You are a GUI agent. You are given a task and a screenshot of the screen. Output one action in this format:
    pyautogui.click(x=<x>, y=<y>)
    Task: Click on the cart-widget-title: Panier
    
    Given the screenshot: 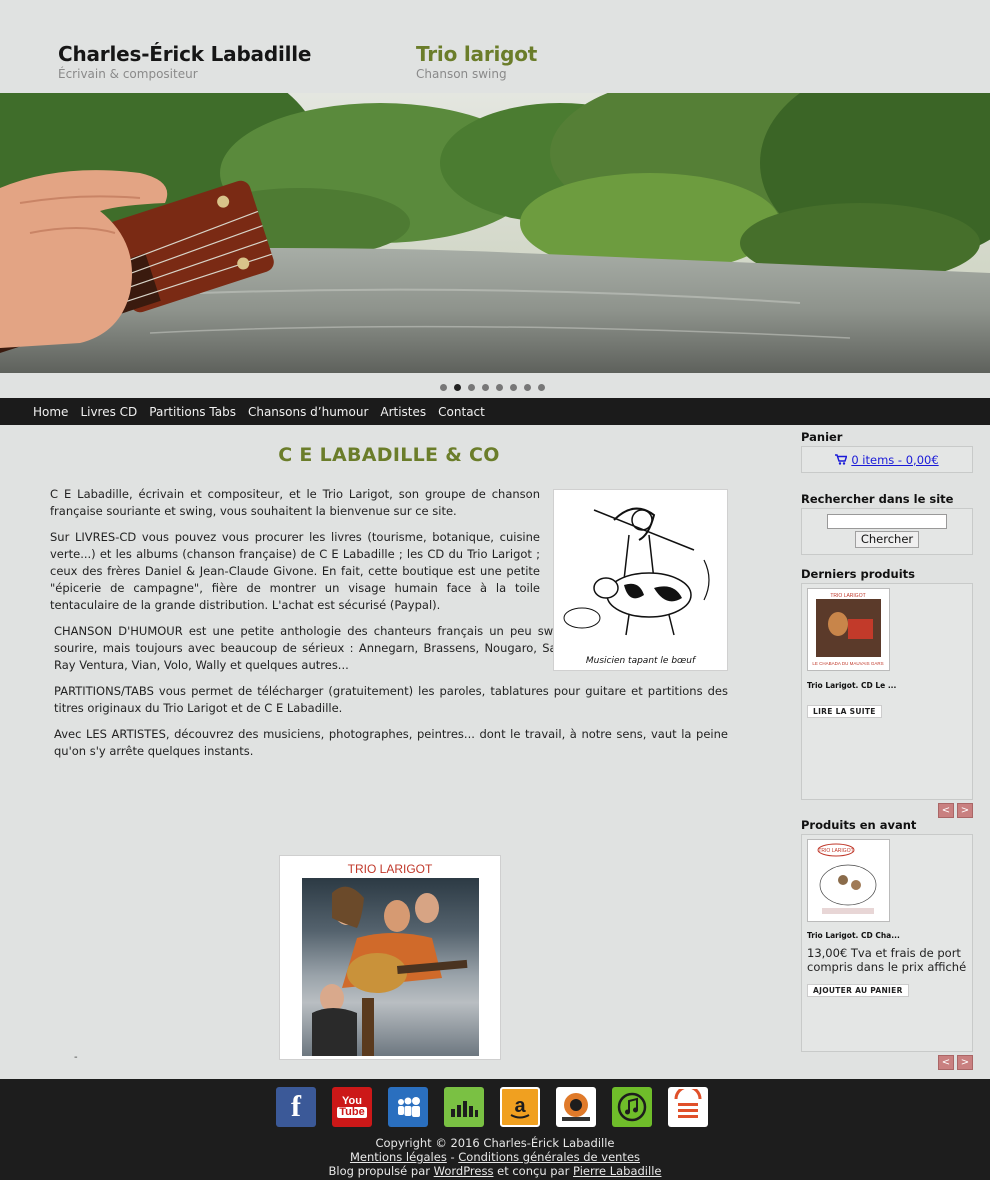 What is the action you would take?
    pyautogui.click(x=822, y=437)
    